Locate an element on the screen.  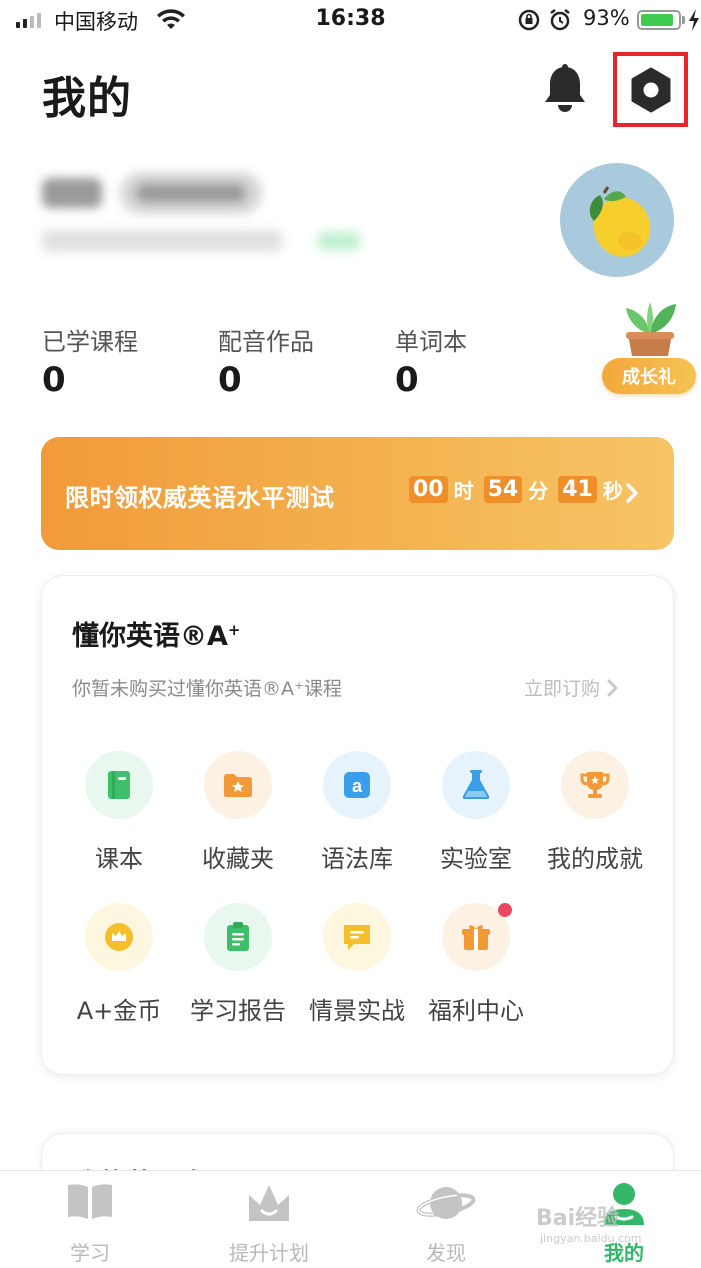
grid-item-lab: 实验室 is located at coordinates (476, 812).